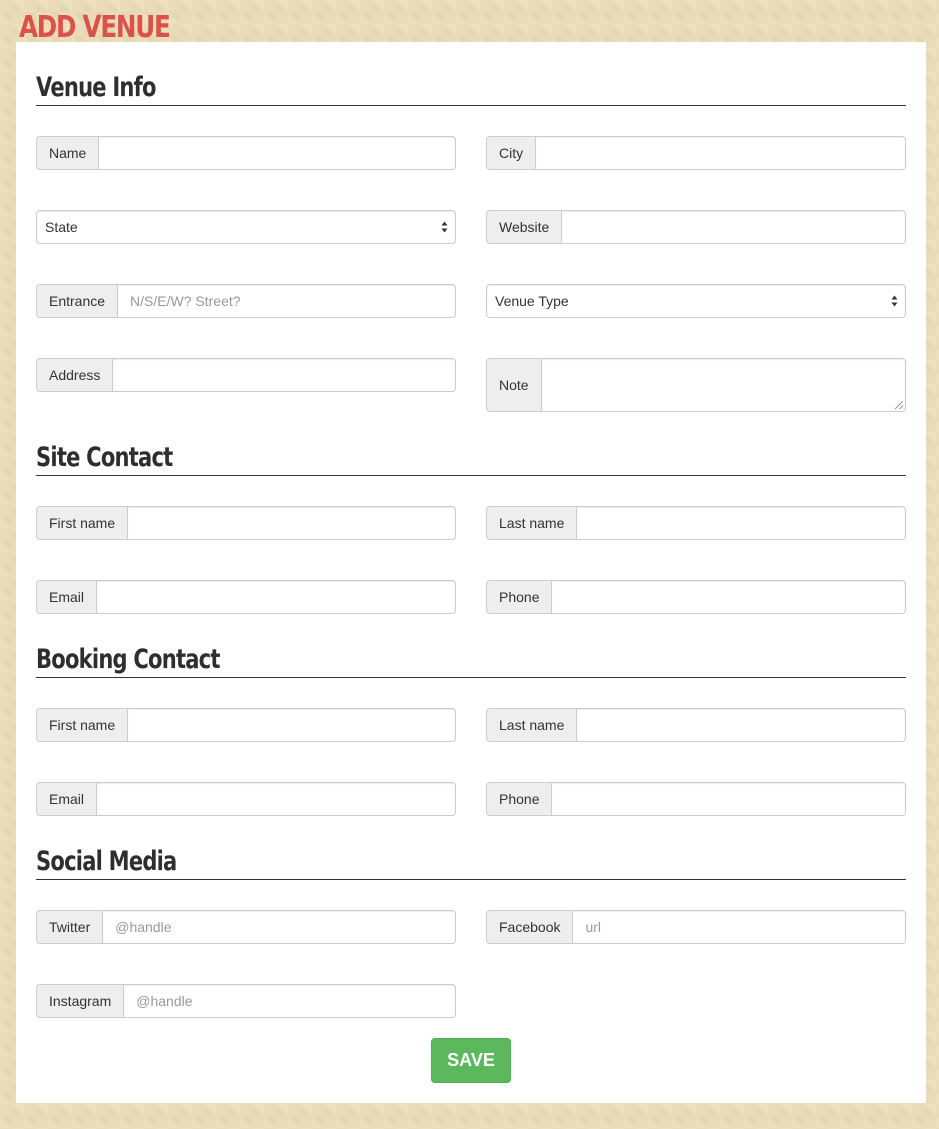  What do you see at coordinates (513, 385) in the screenshot?
I see `note-label: Note` at bounding box center [513, 385].